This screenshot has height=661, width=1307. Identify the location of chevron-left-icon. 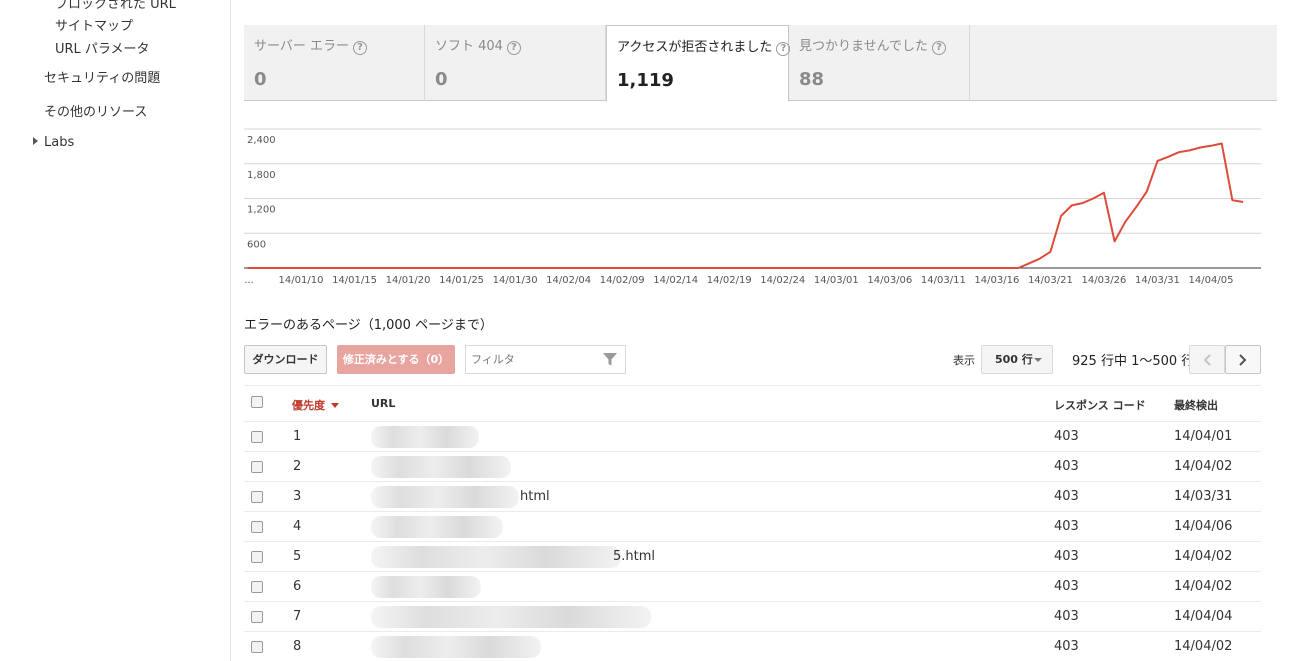
(1207, 360).